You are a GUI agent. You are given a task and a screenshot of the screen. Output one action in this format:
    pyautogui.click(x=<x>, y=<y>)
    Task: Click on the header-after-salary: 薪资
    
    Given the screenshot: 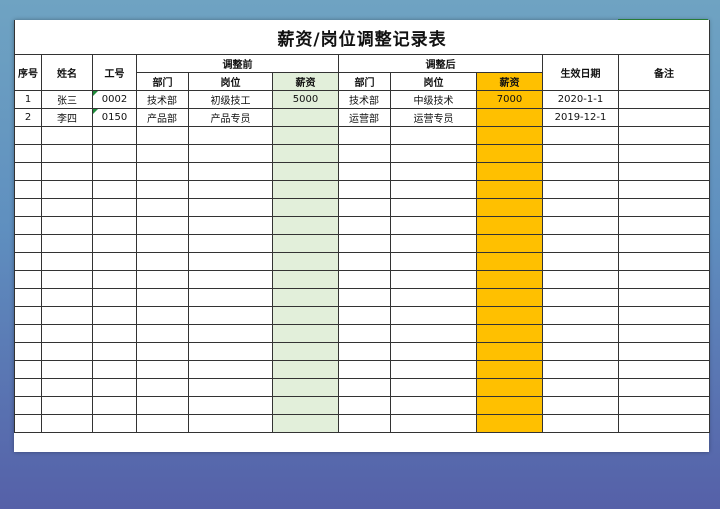 What is the action you would take?
    pyautogui.click(x=509, y=81)
    